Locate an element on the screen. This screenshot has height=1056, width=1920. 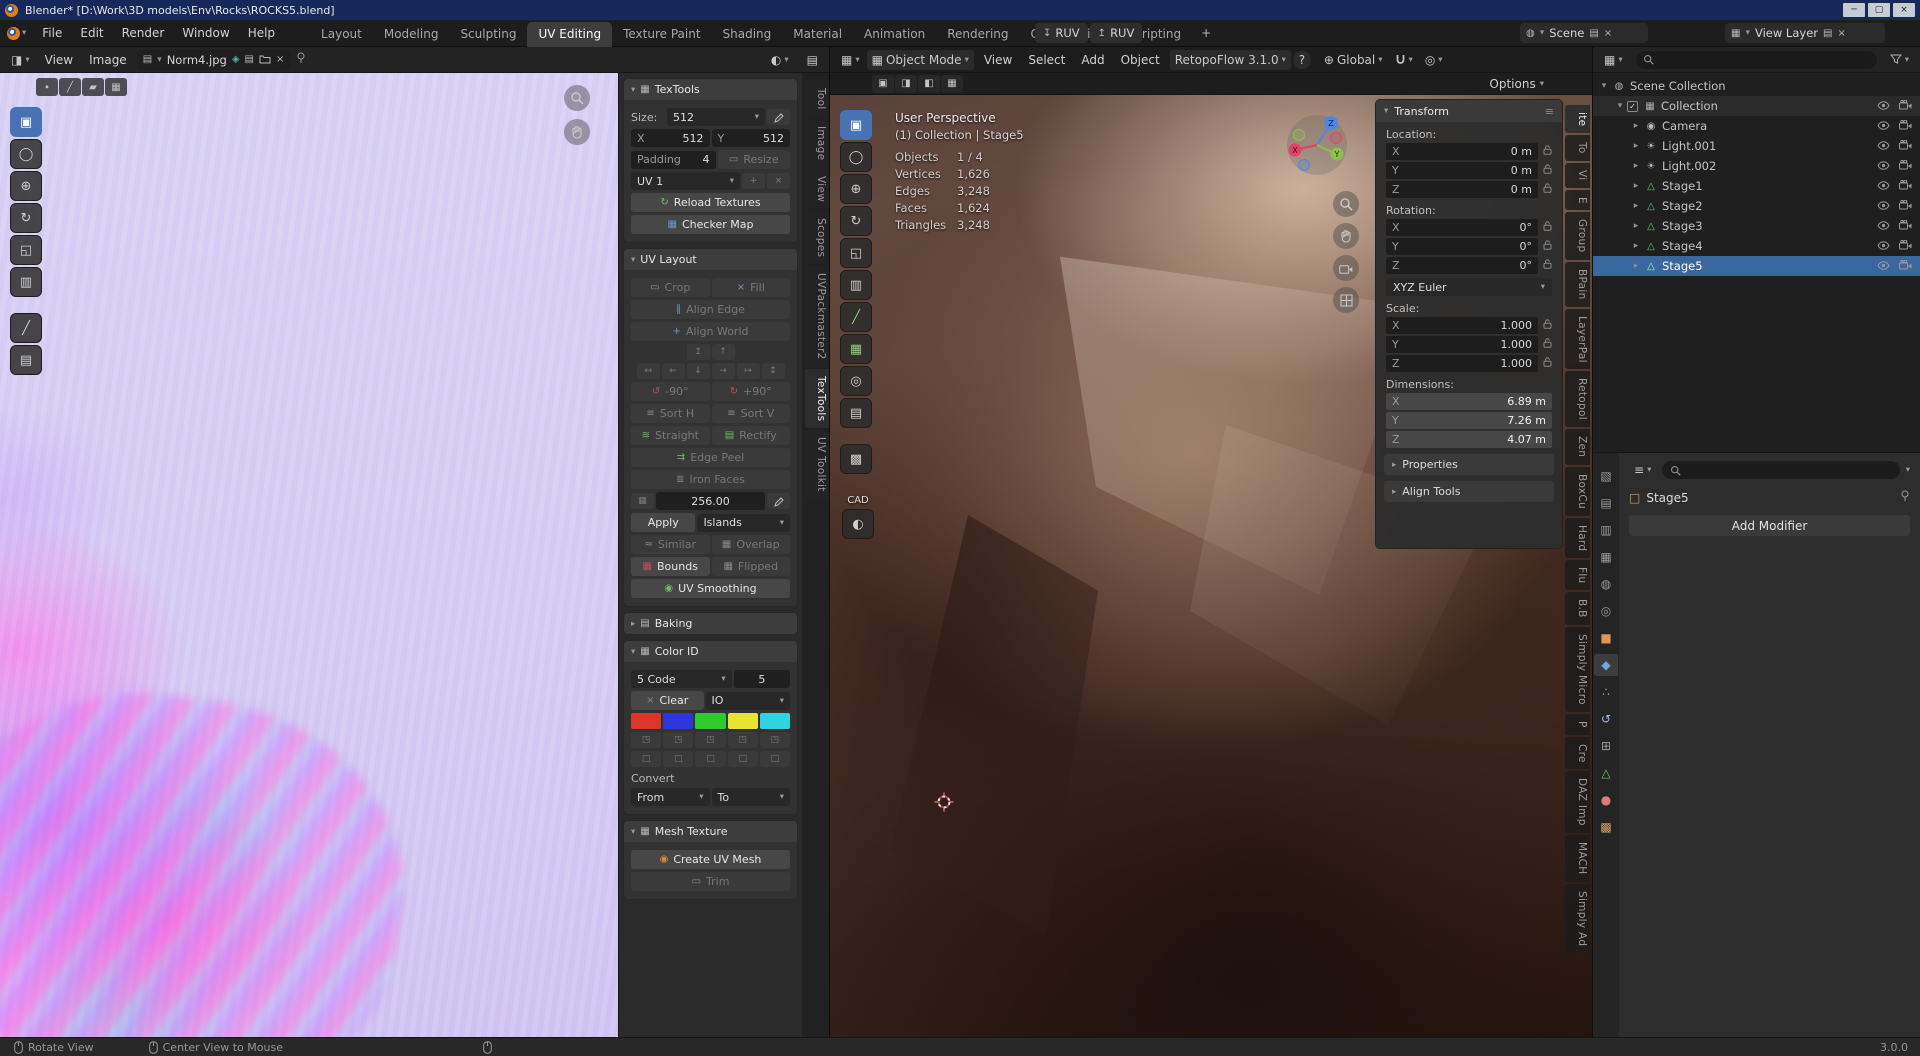
location-field: Y 0 m is located at coordinates (1462, 170).